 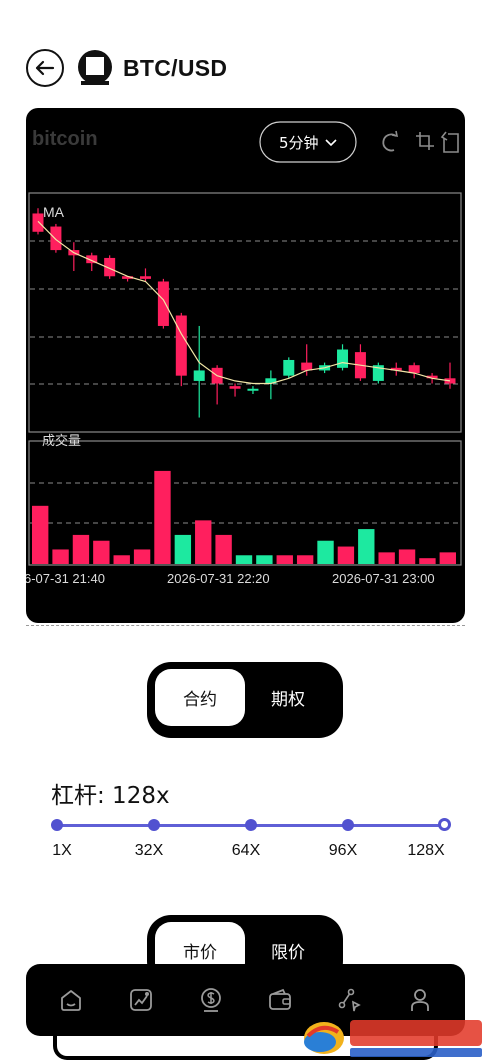 I want to click on nav-market, so click(x=141, y=1000).